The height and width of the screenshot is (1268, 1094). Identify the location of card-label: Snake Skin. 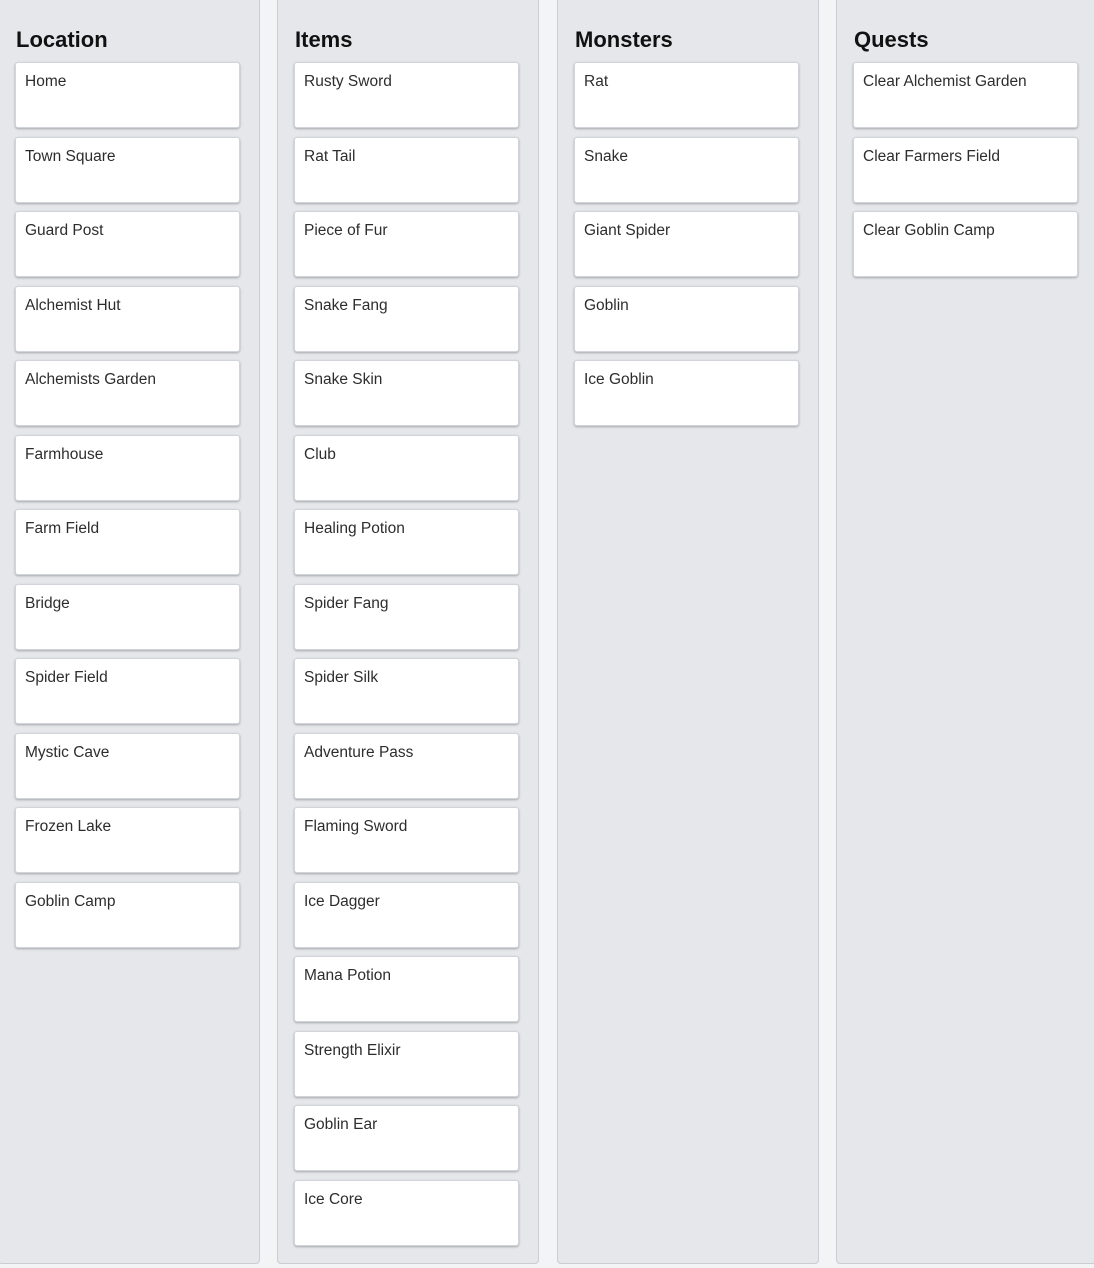
(343, 379).